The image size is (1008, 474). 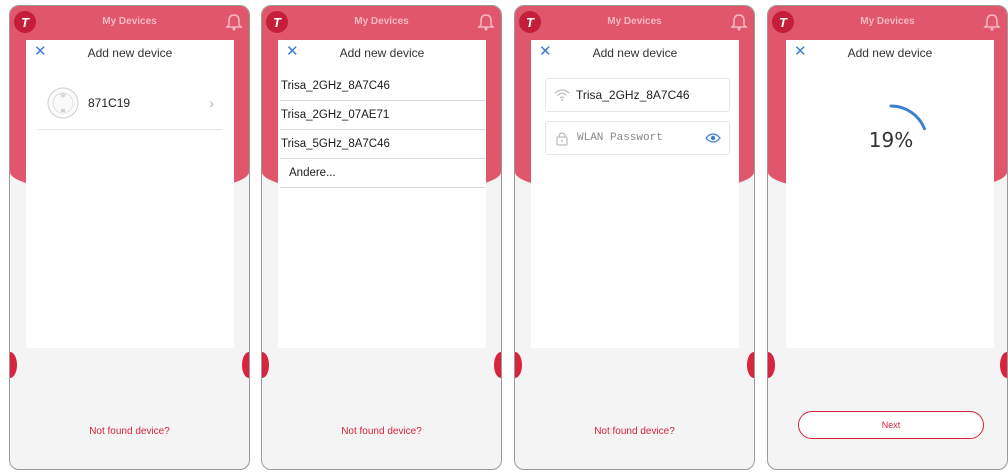 I want to click on add-device-sheet: ✕ Add new device Trisa_2GHz_8A7C46, so click(x=635, y=194).